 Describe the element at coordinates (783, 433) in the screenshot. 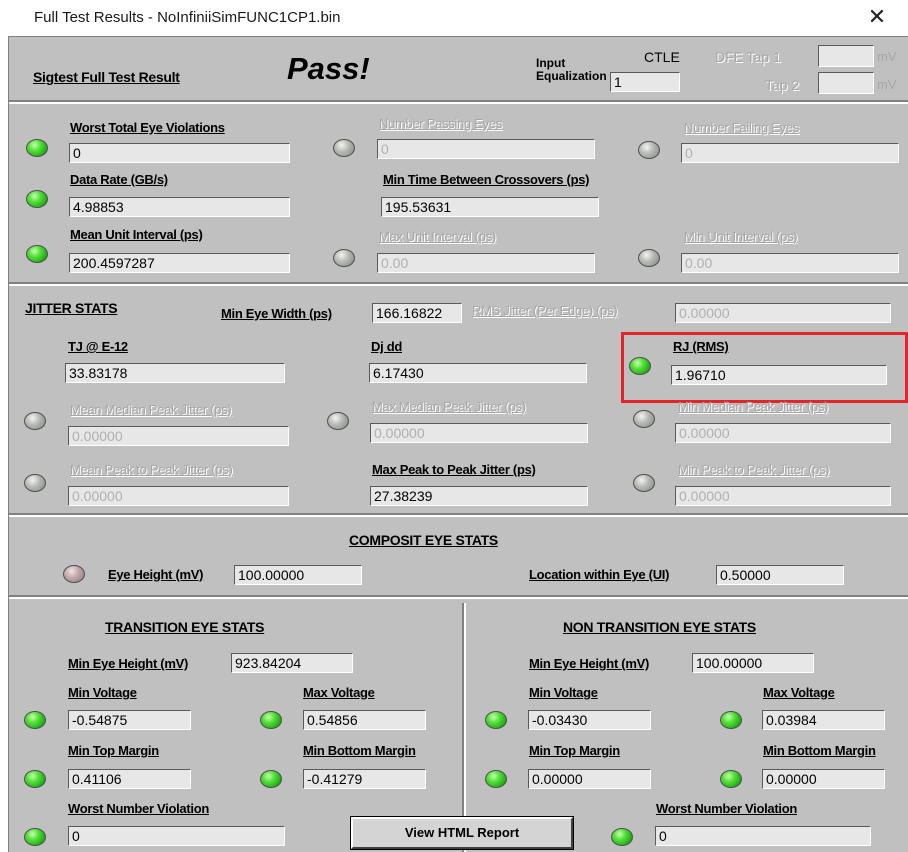

I see `min-median-peak-jitter-field: 0.00000` at that location.